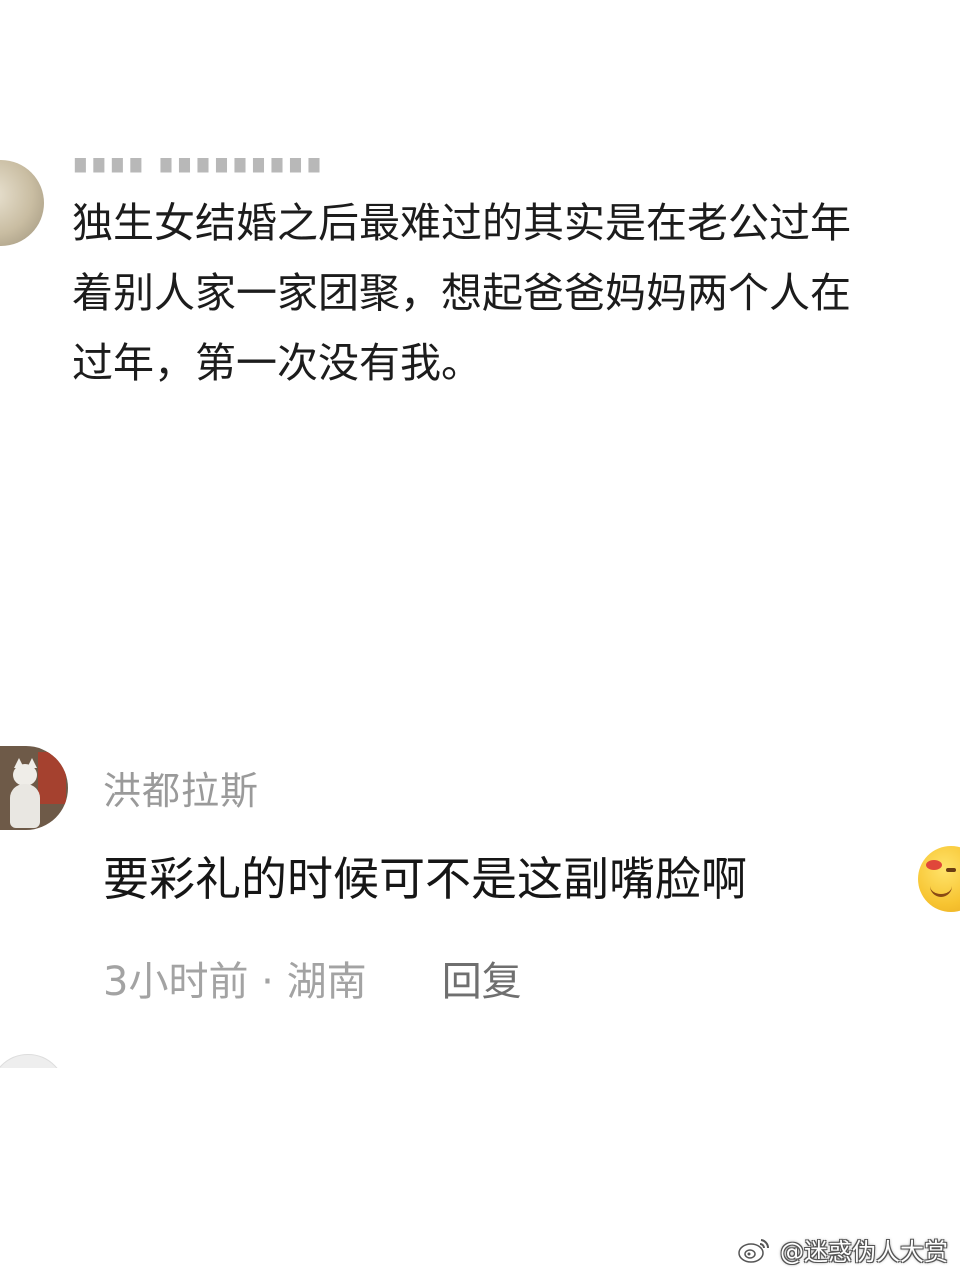  What do you see at coordinates (235, 982) in the screenshot?
I see `timestamp-location: 3小时前 · 湖南` at bounding box center [235, 982].